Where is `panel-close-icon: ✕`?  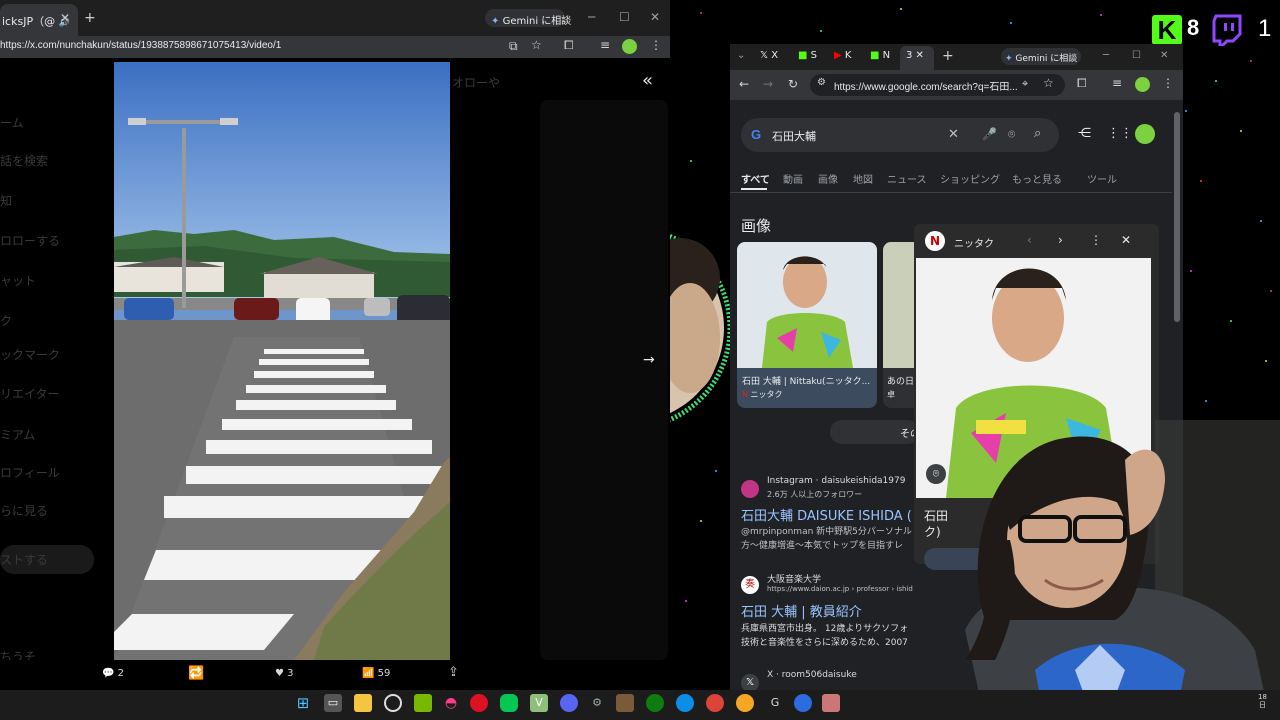
panel-close-icon: ✕ is located at coordinates (1126, 240).